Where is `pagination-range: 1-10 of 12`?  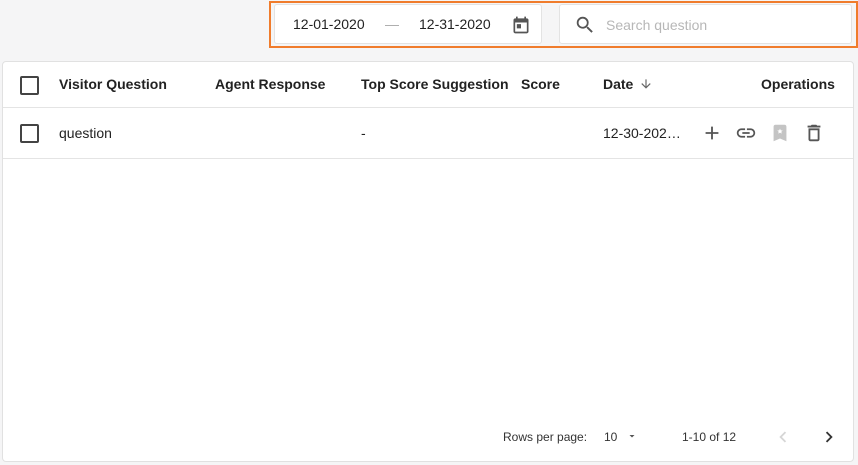
pagination-range: 1-10 of 12 is located at coordinates (709, 437).